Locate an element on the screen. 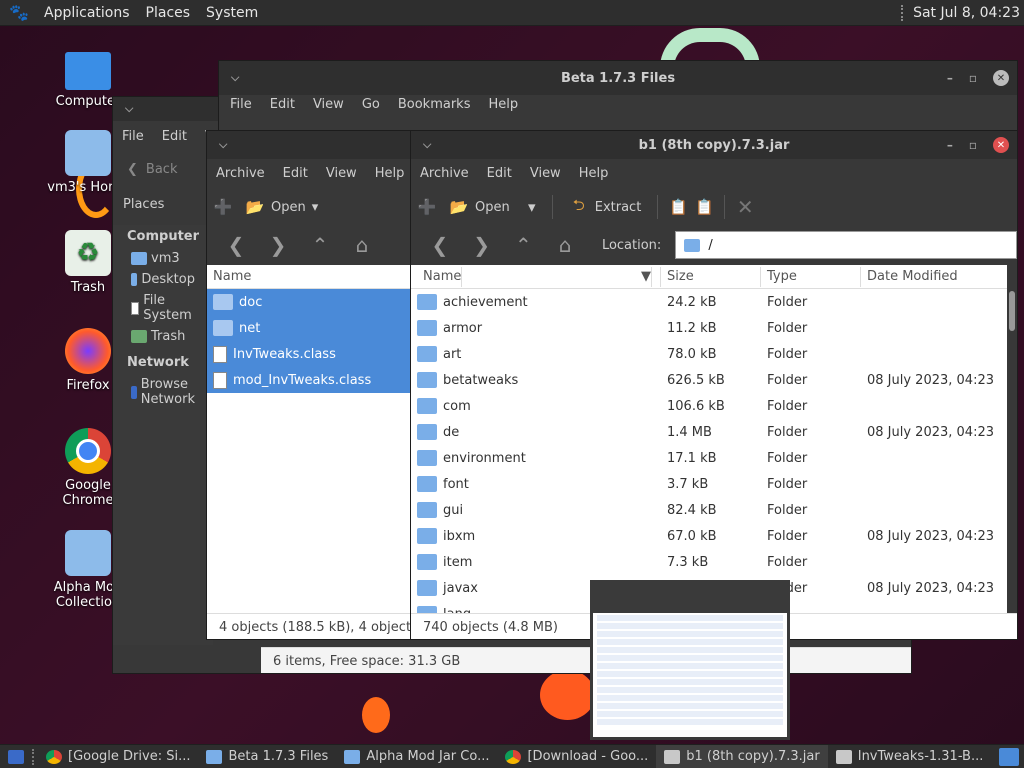  trash-icon: ♻ is located at coordinates (88, 253).